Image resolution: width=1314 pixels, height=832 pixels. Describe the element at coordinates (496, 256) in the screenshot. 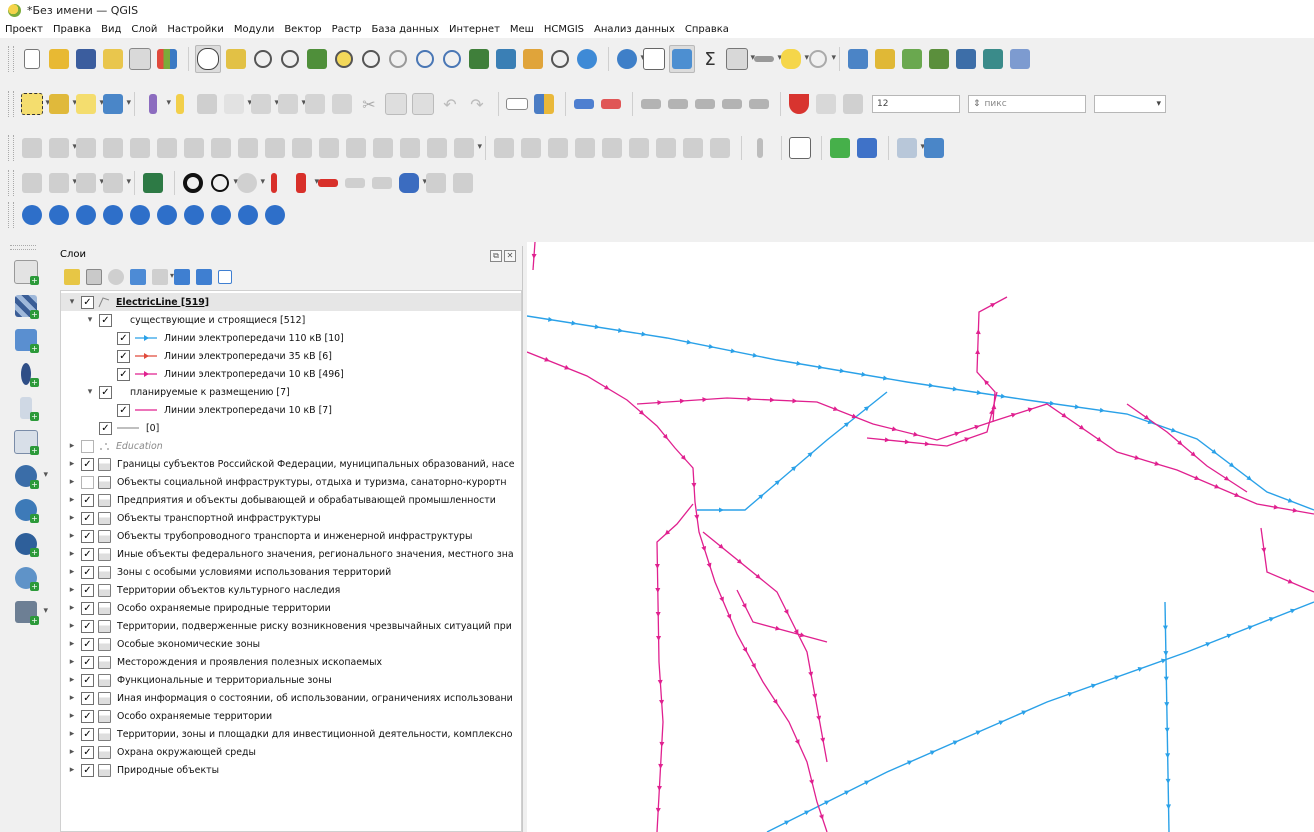

I see `float-panel-button: ⧉` at that location.